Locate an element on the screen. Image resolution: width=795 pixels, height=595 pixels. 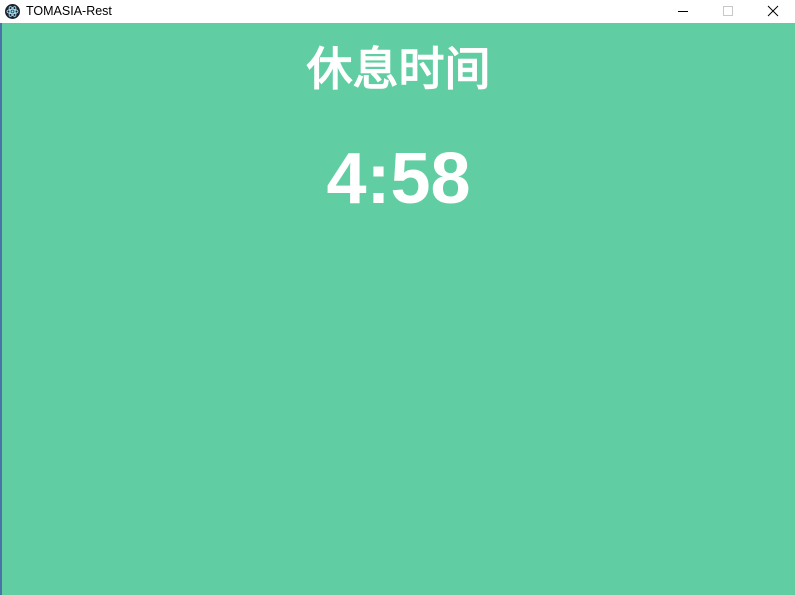
maximize-button is located at coordinates (728, 11).